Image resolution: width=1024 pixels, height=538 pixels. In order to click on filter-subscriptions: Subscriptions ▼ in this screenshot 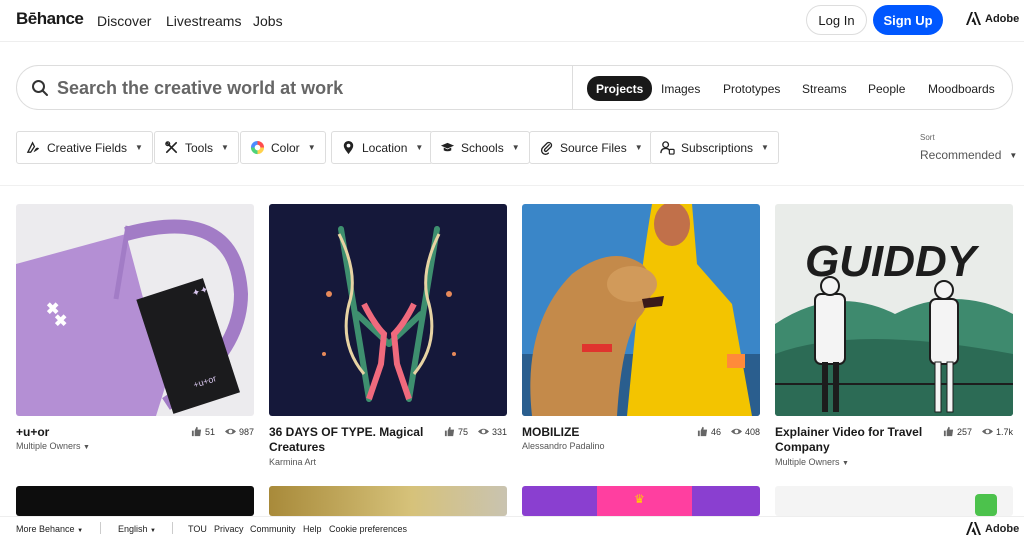, I will do `click(714, 147)`.